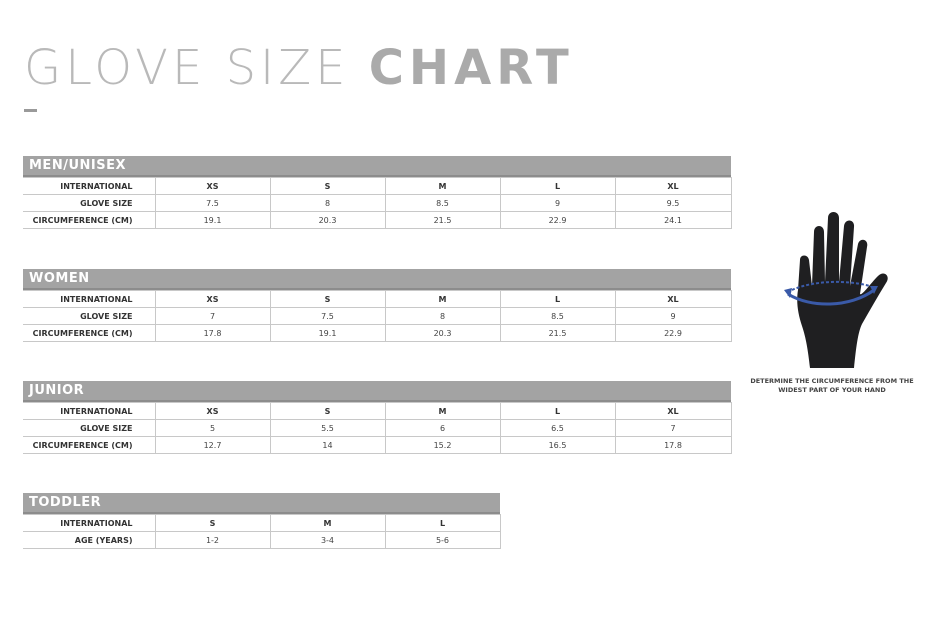 This screenshot has height=623, width=930. Describe the element at coordinates (442, 540) in the screenshot. I see `table-cell: 5-6` at that location.